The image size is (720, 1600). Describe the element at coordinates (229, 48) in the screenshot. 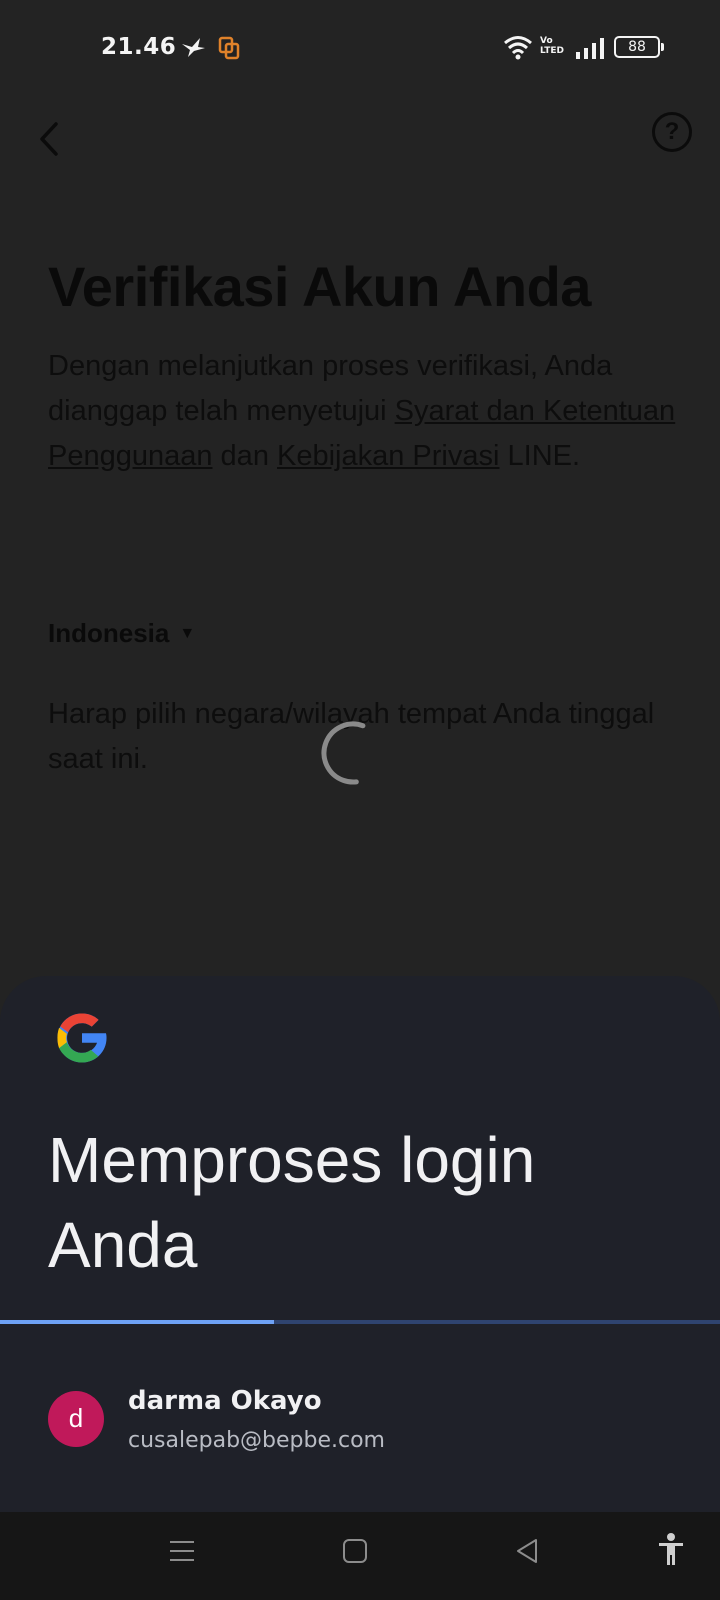

I see `screen-share-icon` at that location.